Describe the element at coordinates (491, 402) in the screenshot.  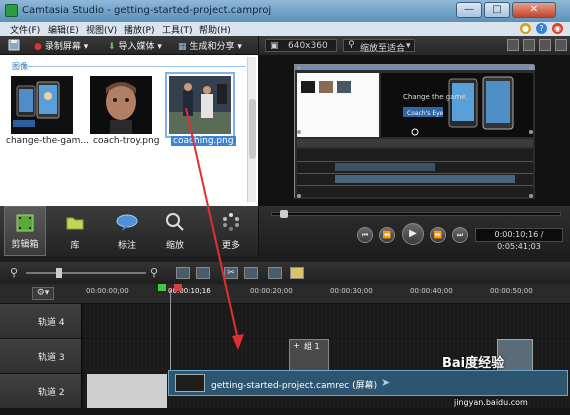
I see `watermark-url: jingyan.baidu.com` at that location.